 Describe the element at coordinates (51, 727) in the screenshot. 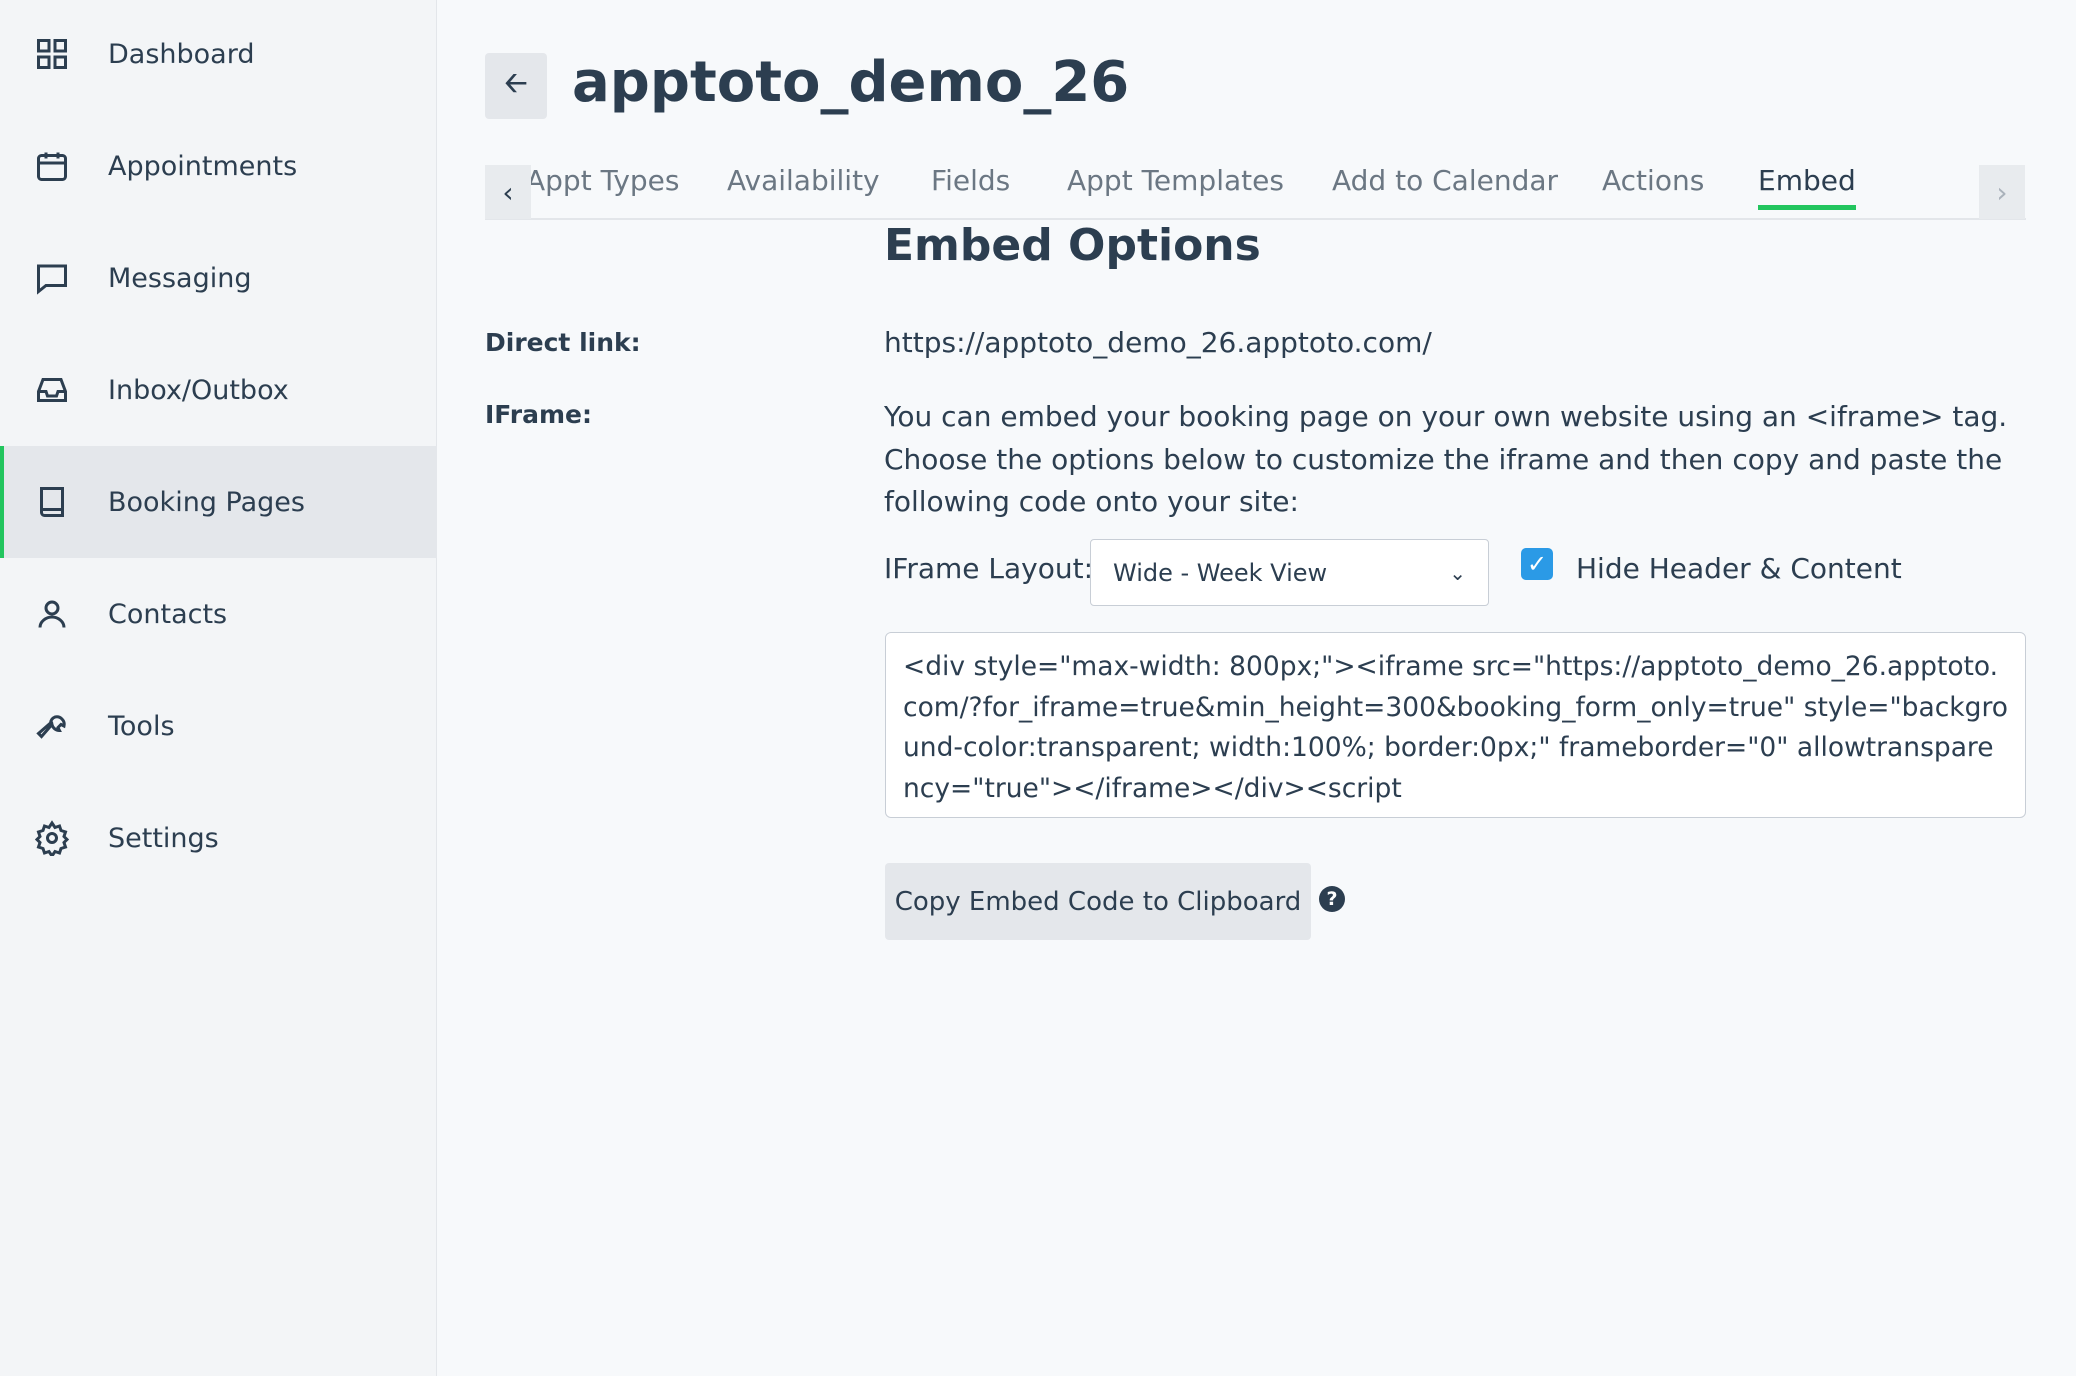

I see `wrench-icon` at that location.